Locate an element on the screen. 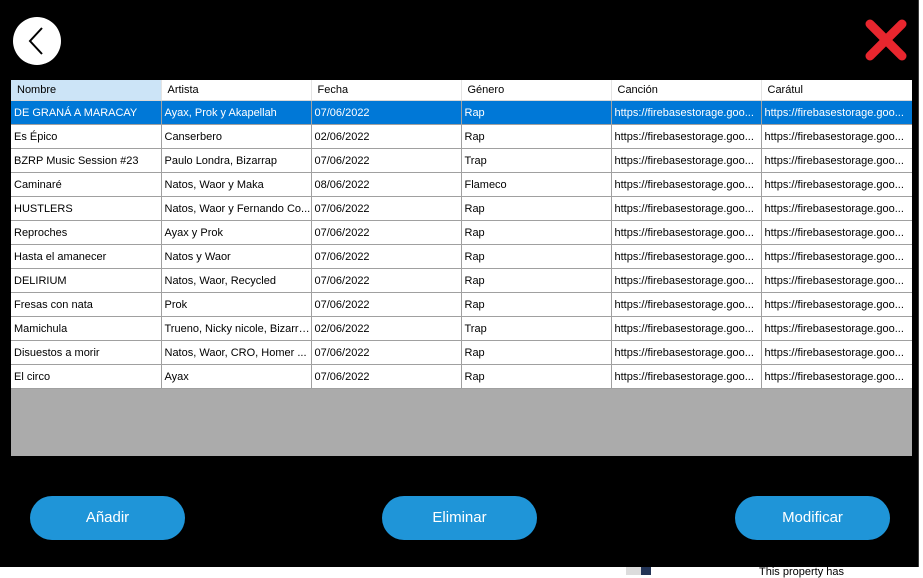  close-x-icon is located at coordinates (886, 40).